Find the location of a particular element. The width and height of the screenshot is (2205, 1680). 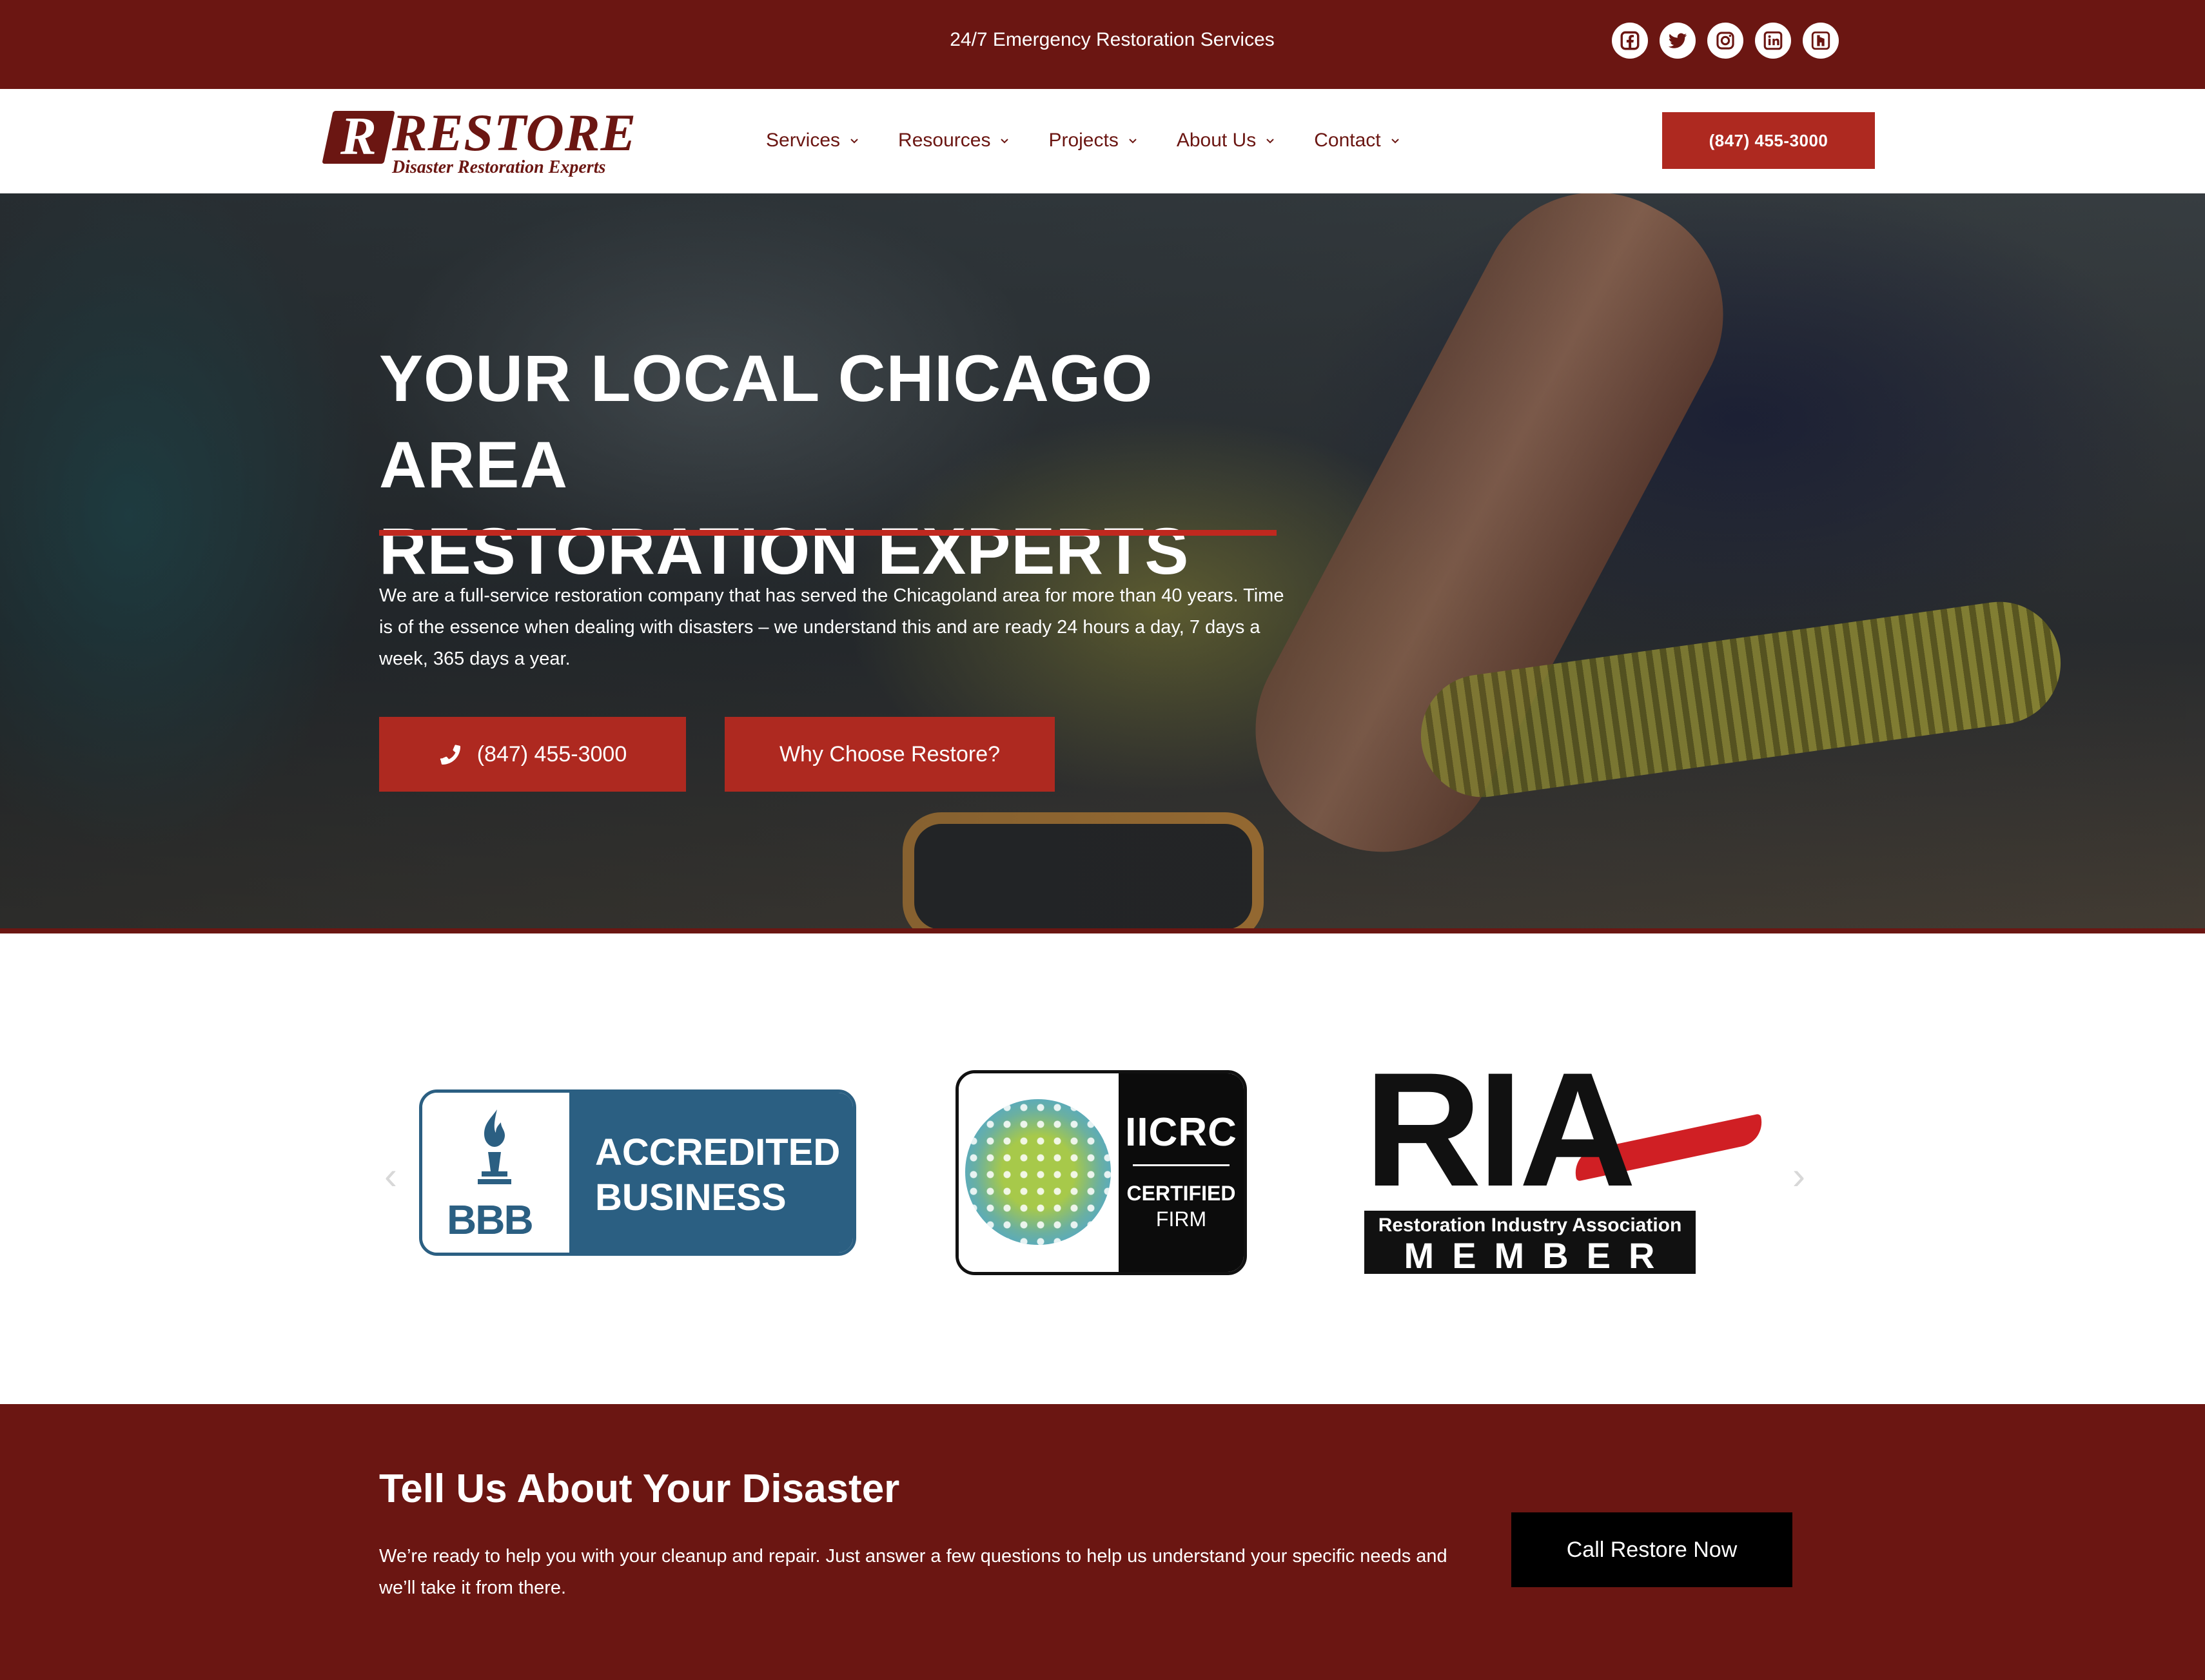

nav-item-label: Projects is located at coordinates (1083, 140).